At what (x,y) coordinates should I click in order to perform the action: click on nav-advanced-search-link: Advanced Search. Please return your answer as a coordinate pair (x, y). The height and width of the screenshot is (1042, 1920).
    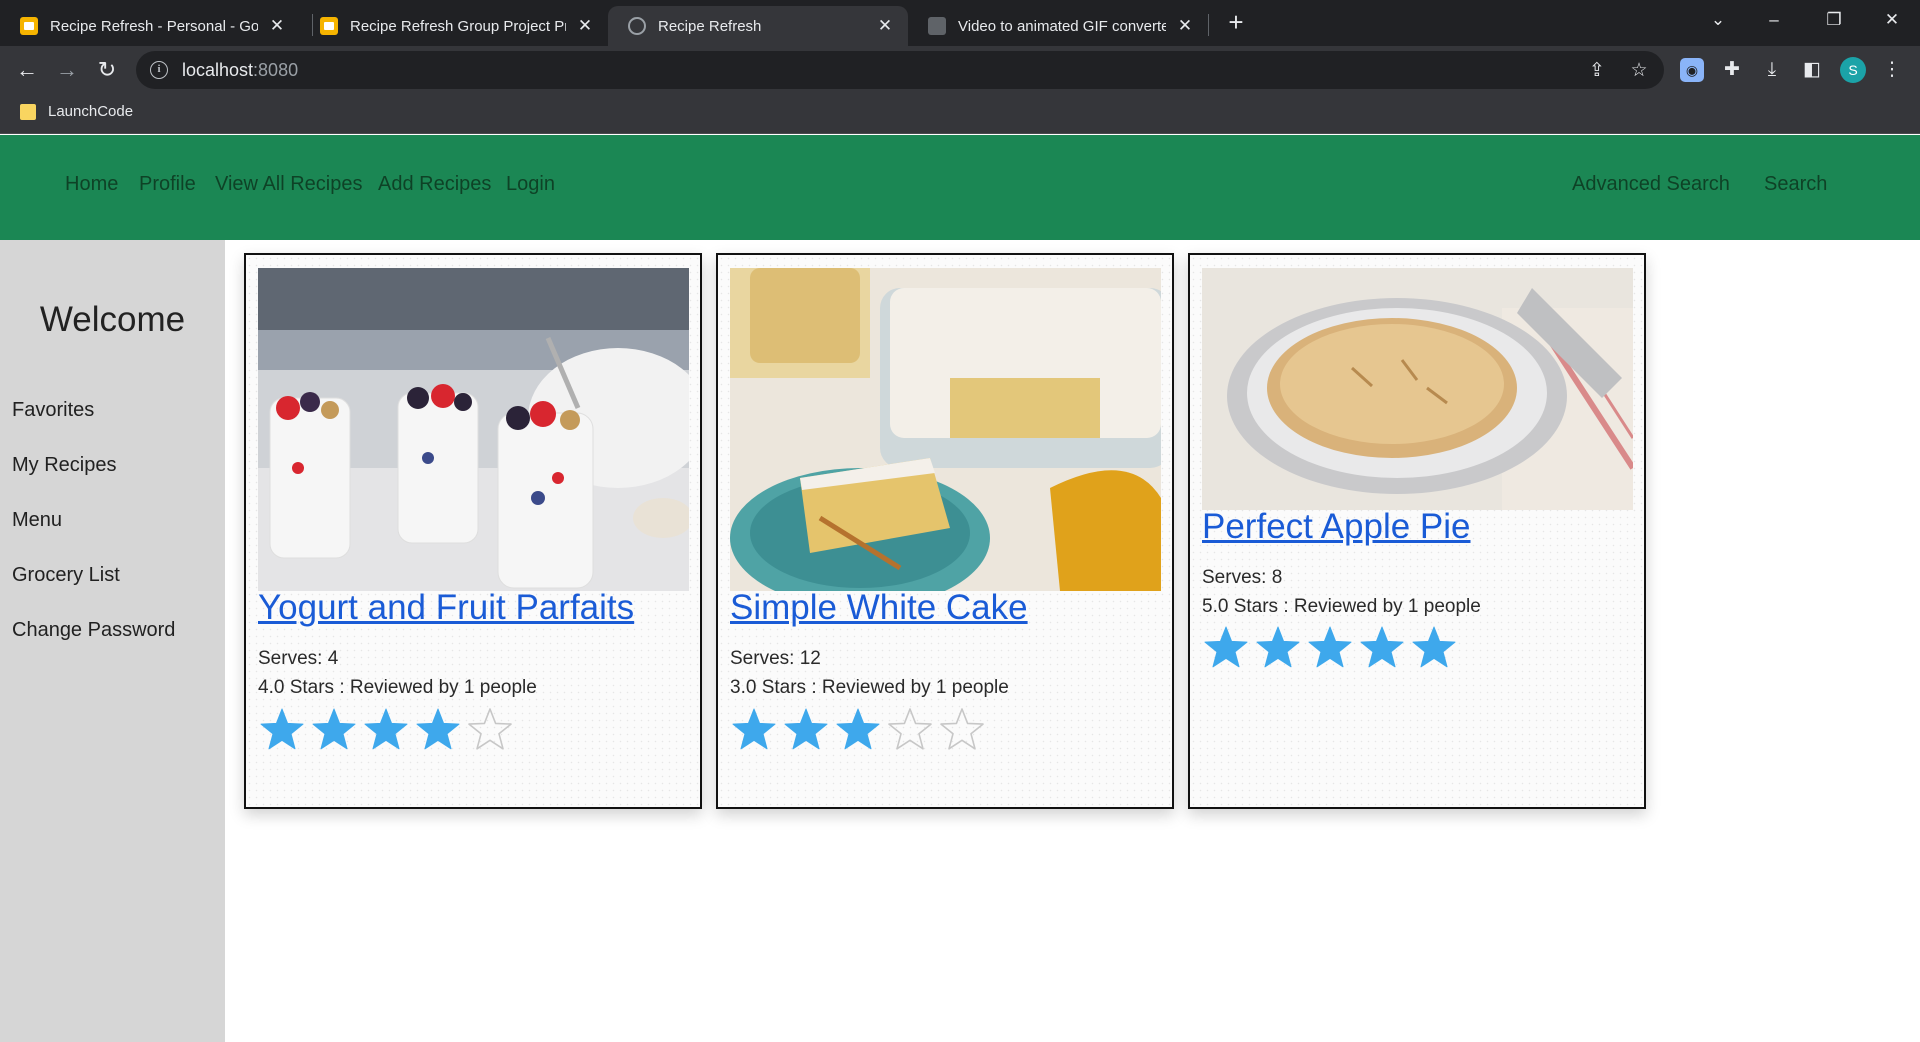
    Looking at the image, I should click on (1651, 184).